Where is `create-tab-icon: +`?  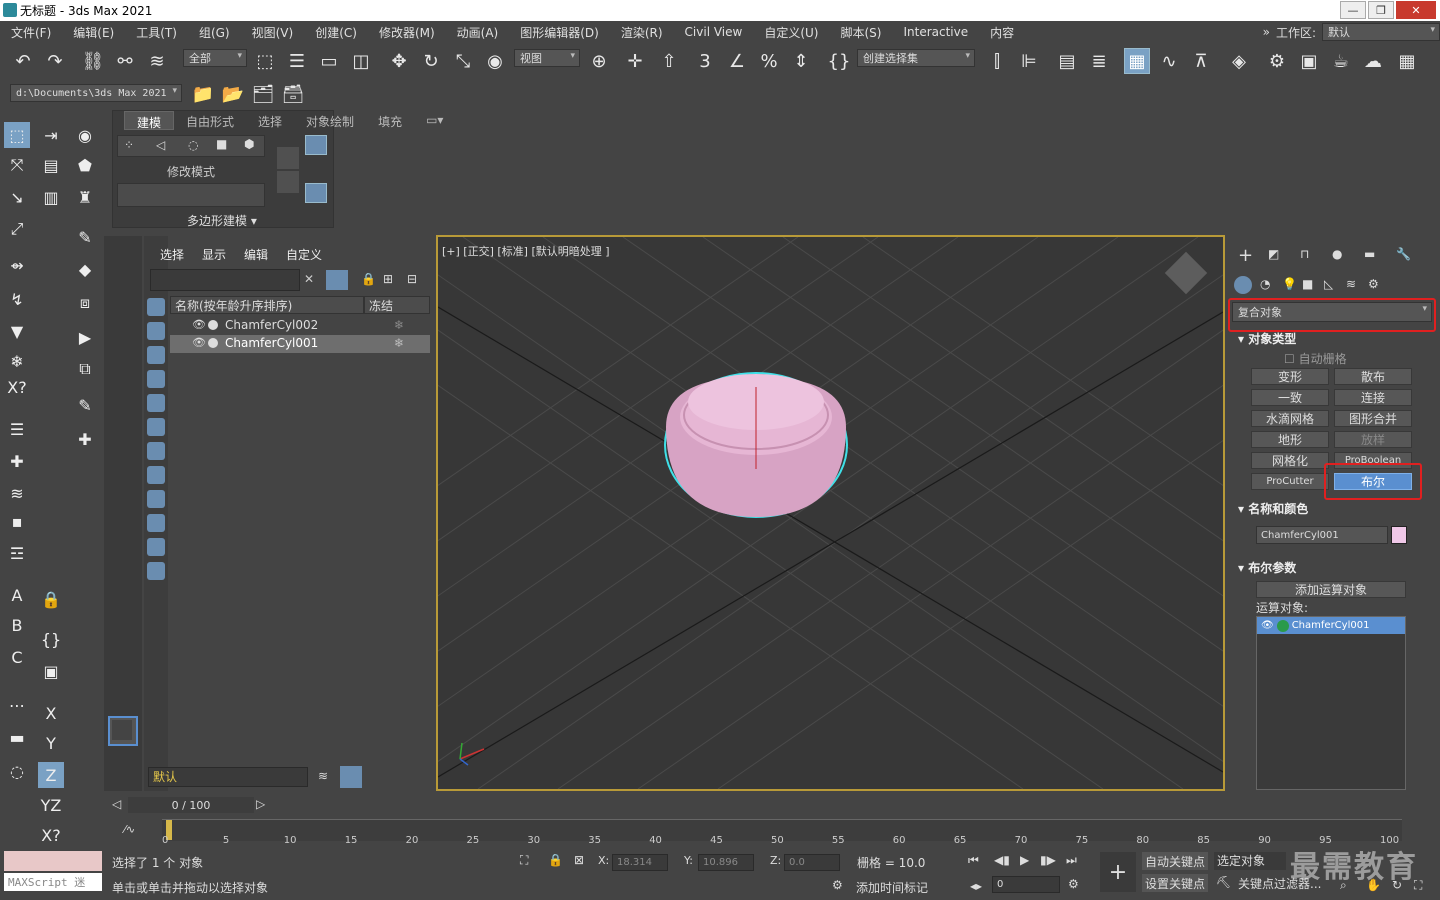
create-tab-icon: + is located at coordinates (1245, 255).